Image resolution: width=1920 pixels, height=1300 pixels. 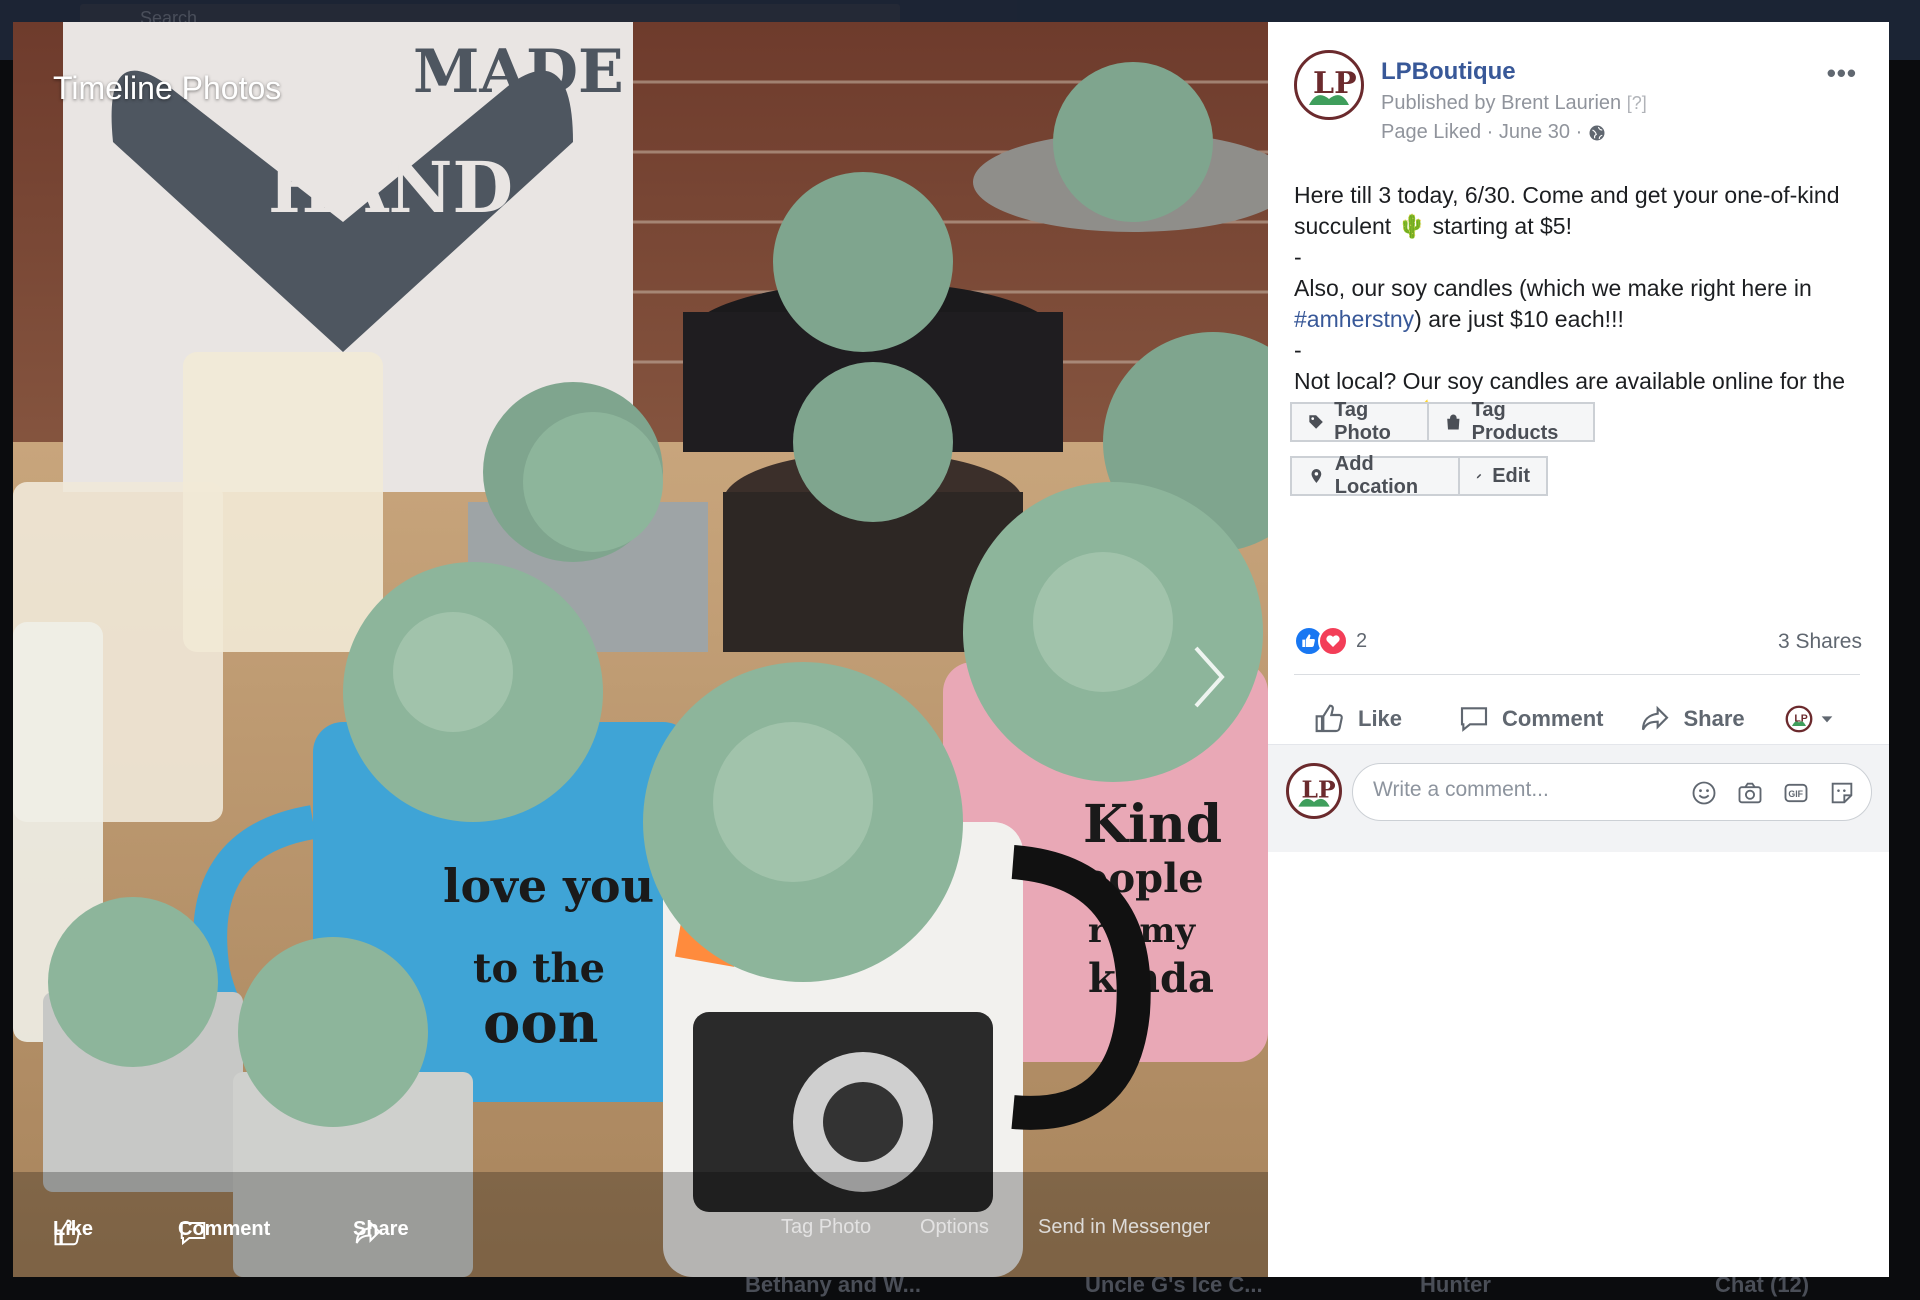 I want to click on post-meta-text: Page Liked · June 30 ·, so click(x=1482, y=132).